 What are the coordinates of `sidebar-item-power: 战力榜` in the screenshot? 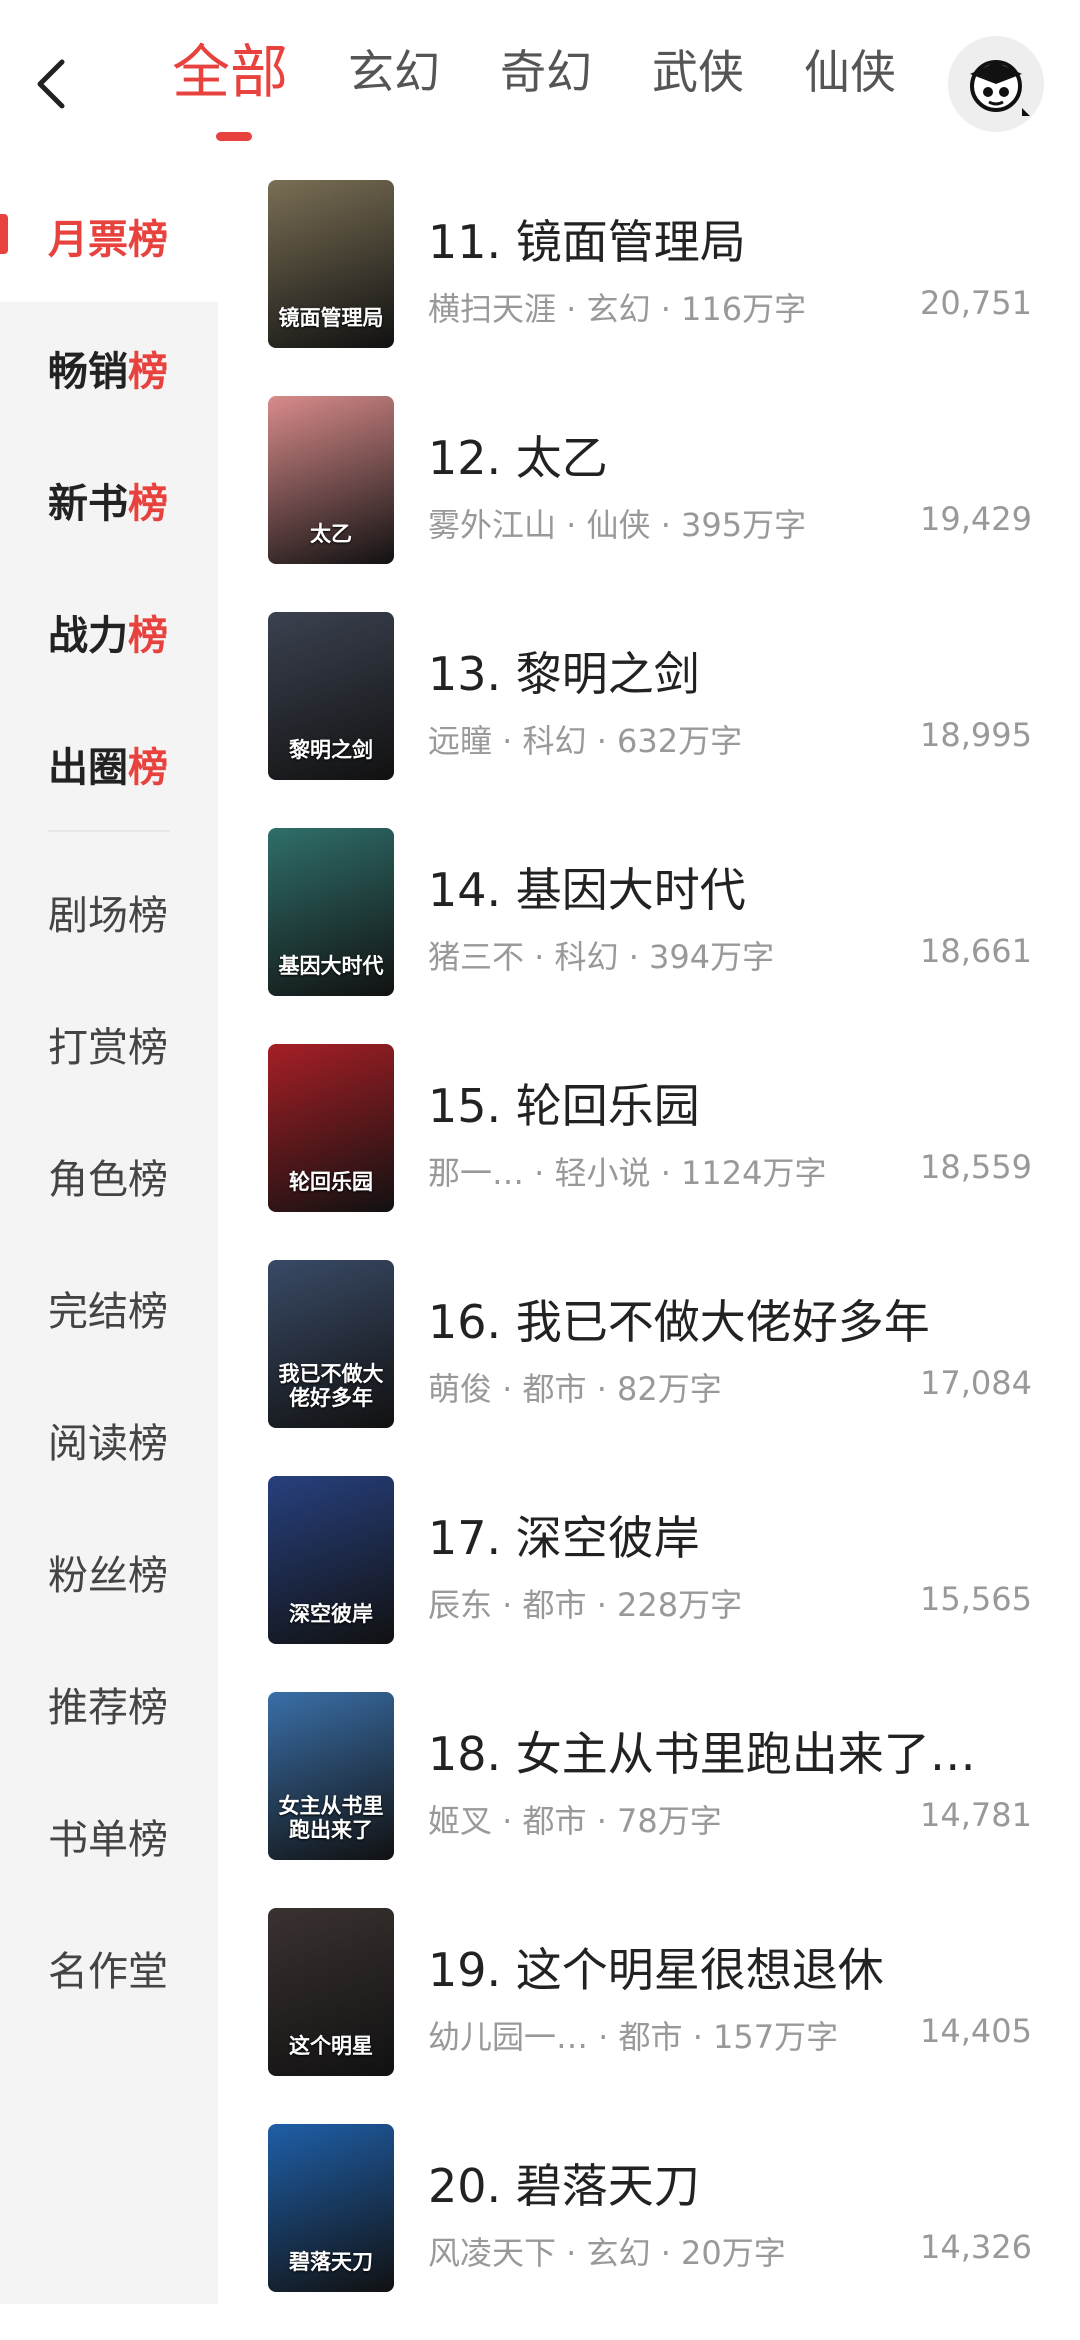 It's located at (109, 632).